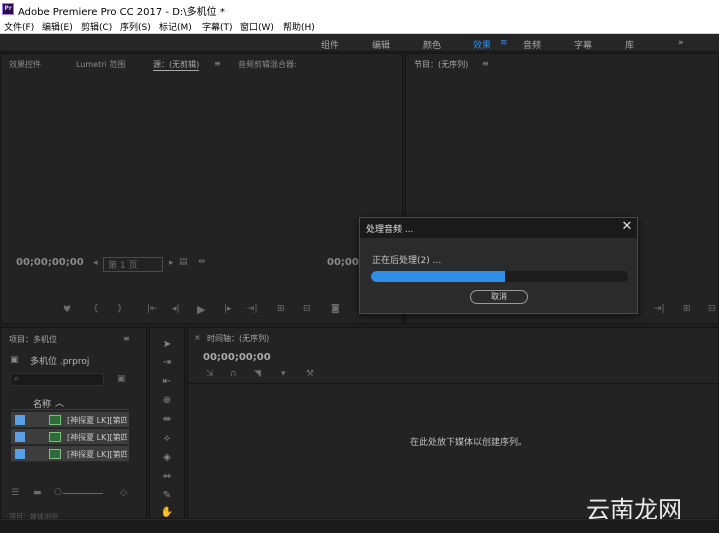  I want to click on zoom-slider-track, so click(83, 493).